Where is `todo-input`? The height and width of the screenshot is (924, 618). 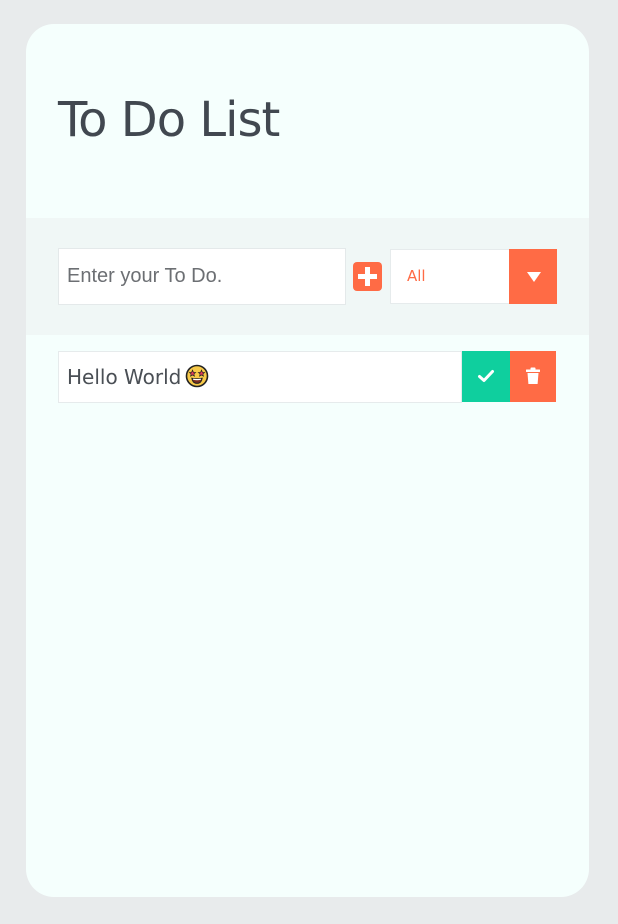
todo-input is located at coordinates (202, 276).